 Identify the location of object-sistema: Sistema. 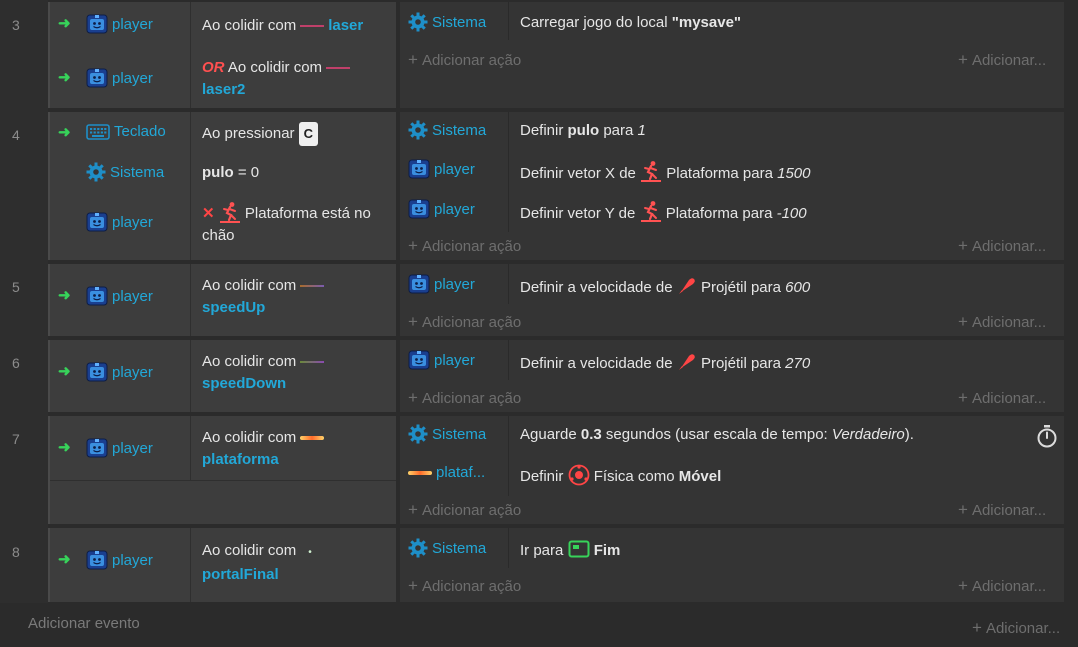
(447, 130).